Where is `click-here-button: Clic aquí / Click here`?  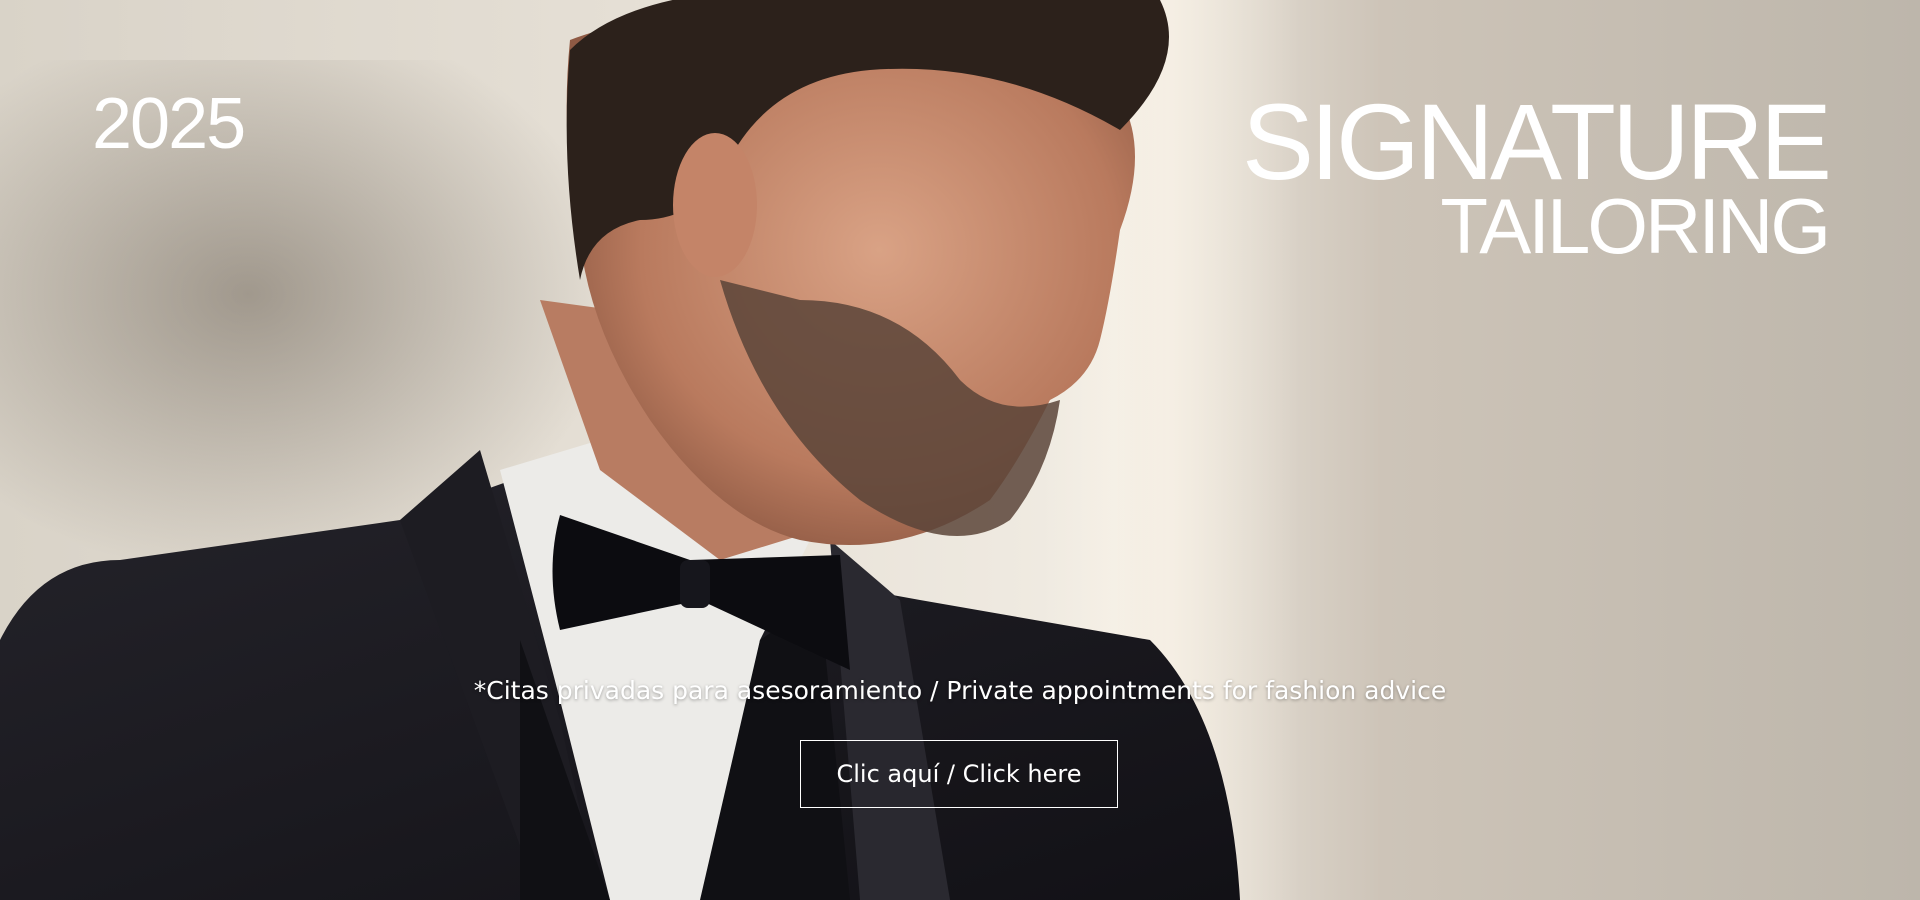
click-here-button: Clic aquí / Click here is located at coordinates (959, 774).